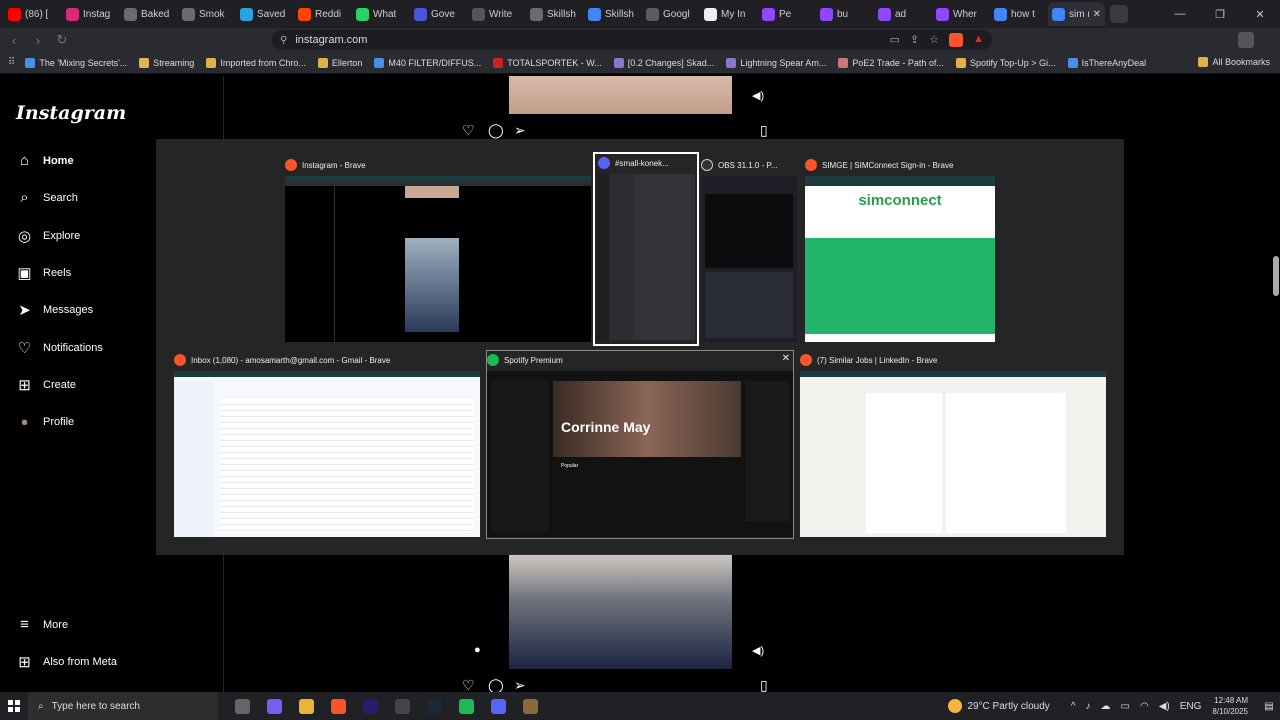 The width and height of the screenshot is (1280, 720). What do you see at coordinates (1088, 706) in the screenshot?
I see `microphone-icon: ♪` at bounding box center [1088, 706].